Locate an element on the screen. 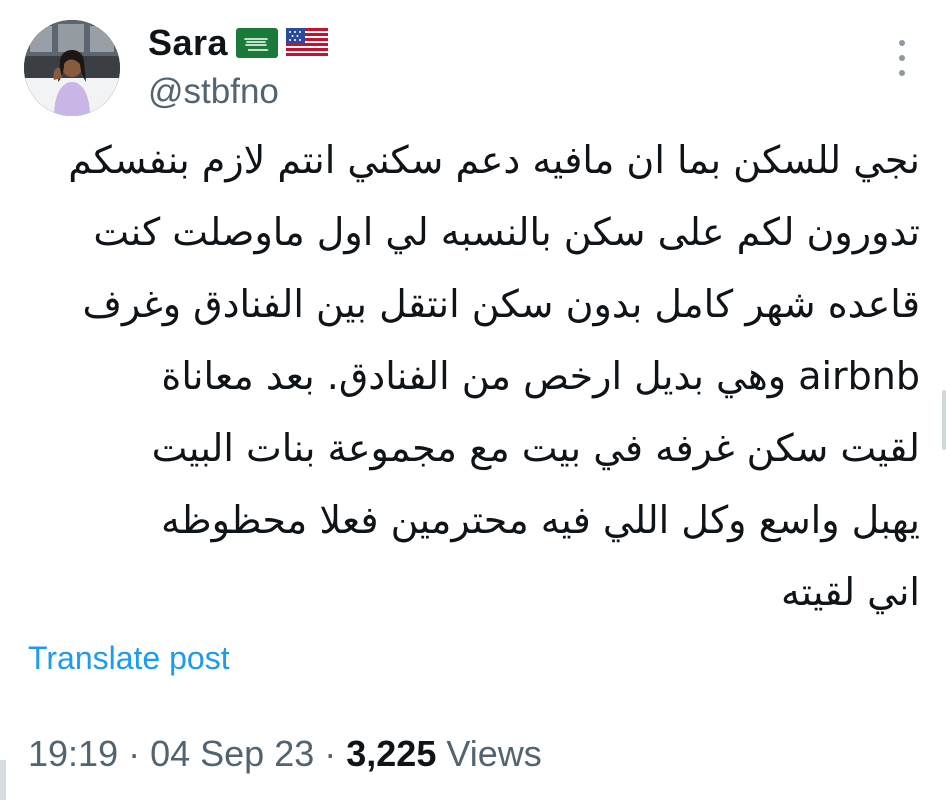 The height and width of the screenshot is (800, 946). saudi-arabia-flag-icon is located at coordinates (257, 43).